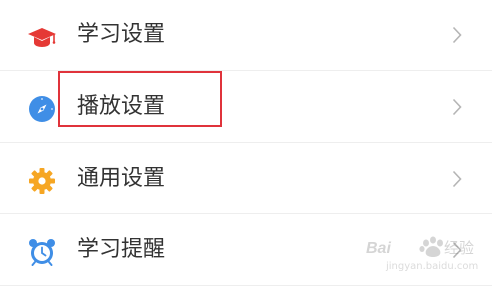  What do you see at coordinates (121, 178) in the screenshot?
I see `settings-item-label: 通用设置` at bounding box center [121, 178].